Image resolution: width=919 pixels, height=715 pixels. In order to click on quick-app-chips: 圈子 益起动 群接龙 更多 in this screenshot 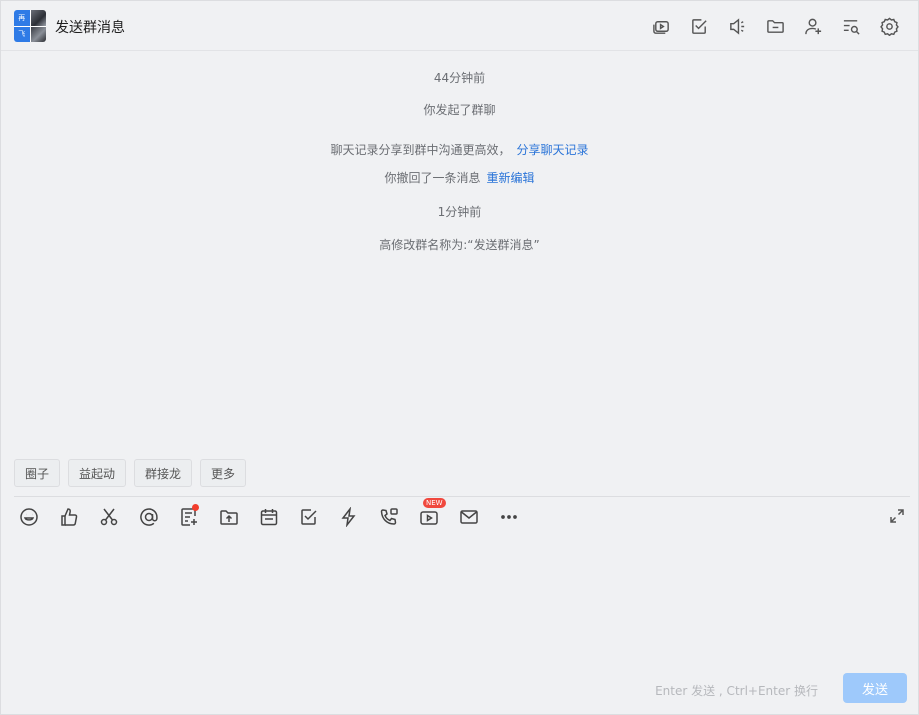, I will do `click(130, 473)`.